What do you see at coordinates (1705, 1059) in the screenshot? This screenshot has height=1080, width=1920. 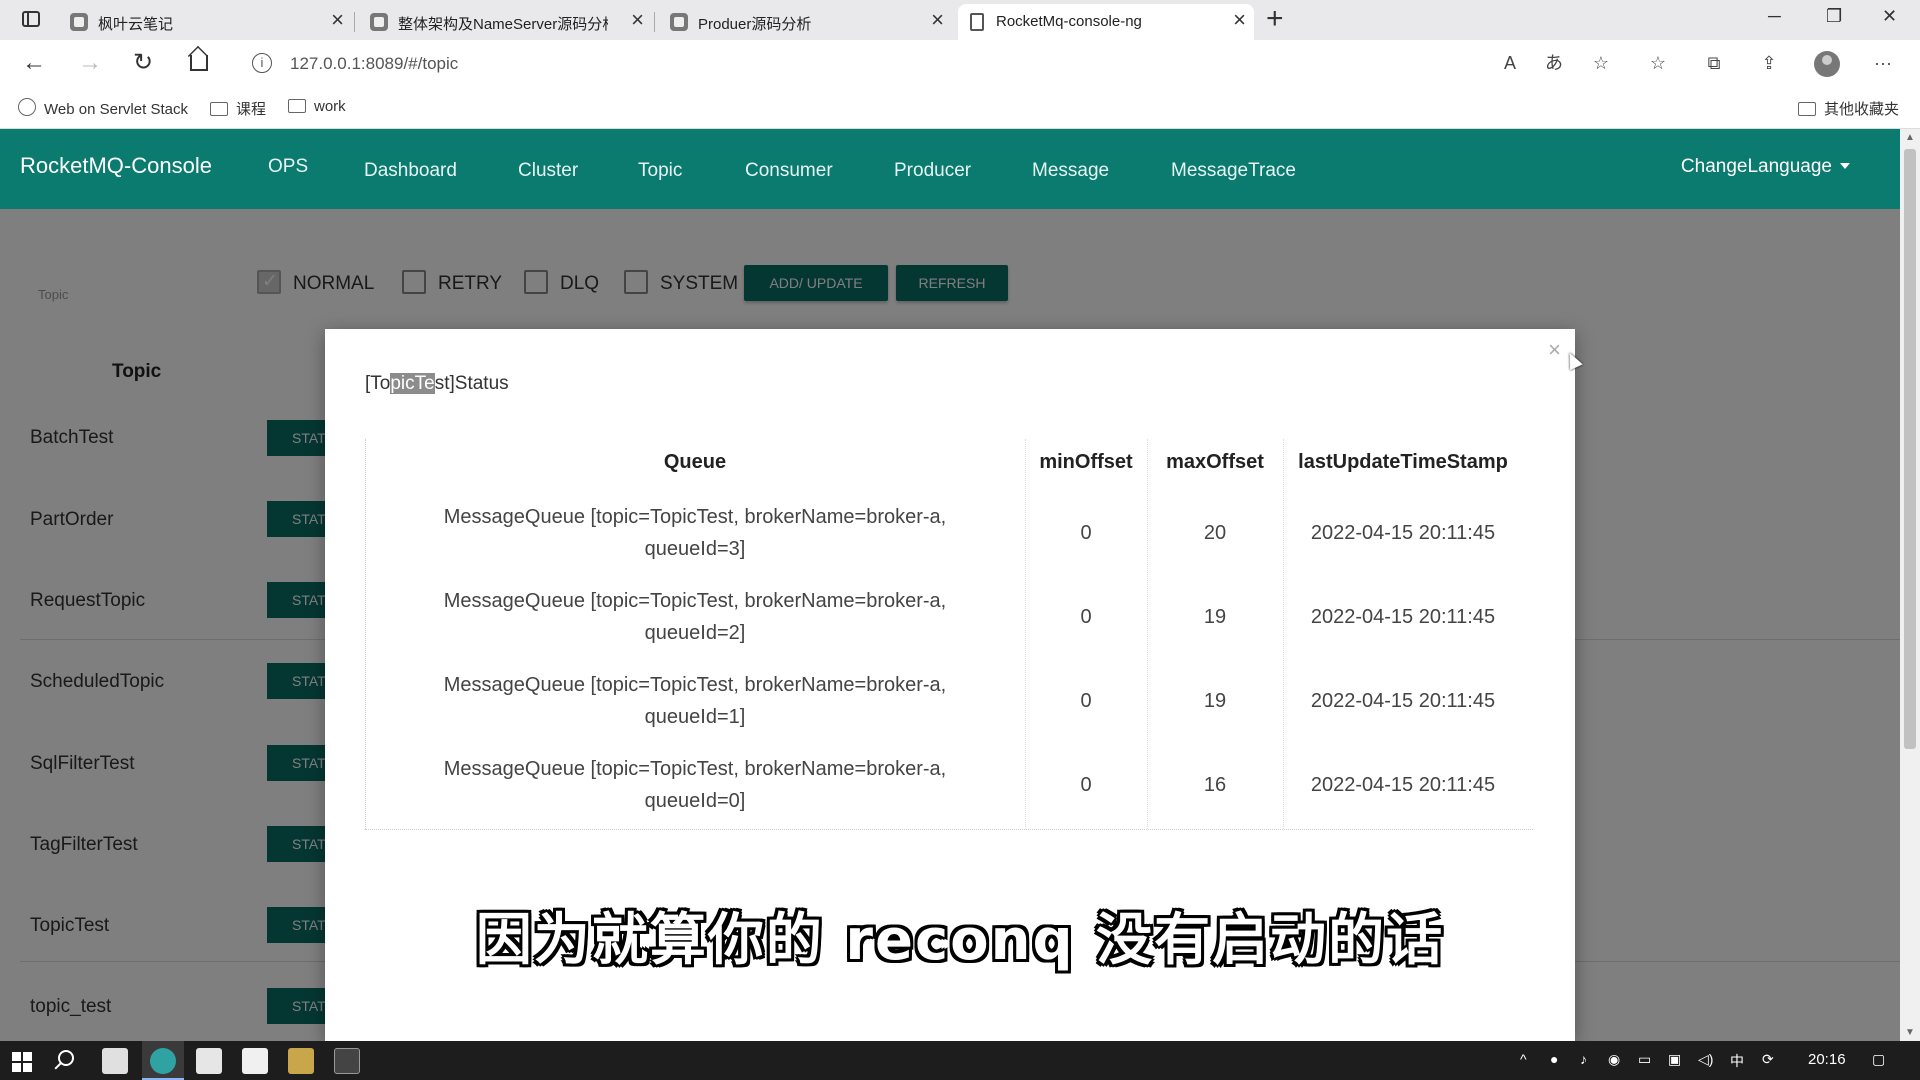 I see `volume-icon: ◁)` at bounding box center [1705, 1059].